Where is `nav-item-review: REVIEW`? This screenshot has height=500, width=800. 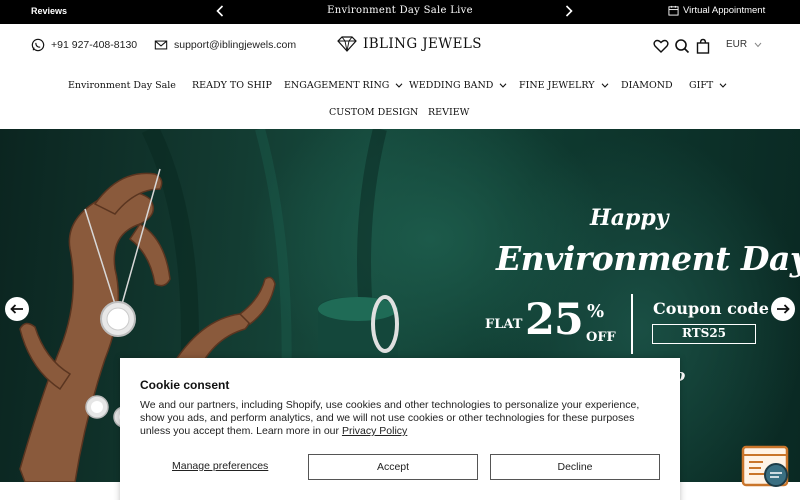 nav-item-review: REVIEW is located at coordinates (448, 112).